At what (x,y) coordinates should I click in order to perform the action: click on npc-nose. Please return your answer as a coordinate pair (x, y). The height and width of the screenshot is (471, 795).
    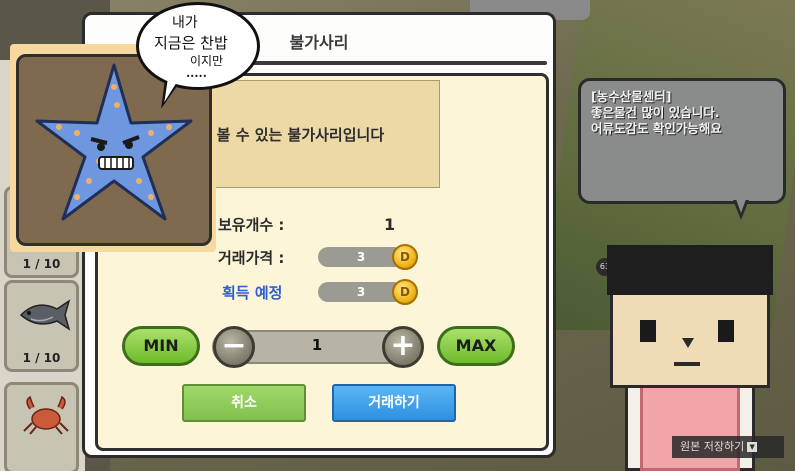
    Looking at the image, I should click on (688, 343).